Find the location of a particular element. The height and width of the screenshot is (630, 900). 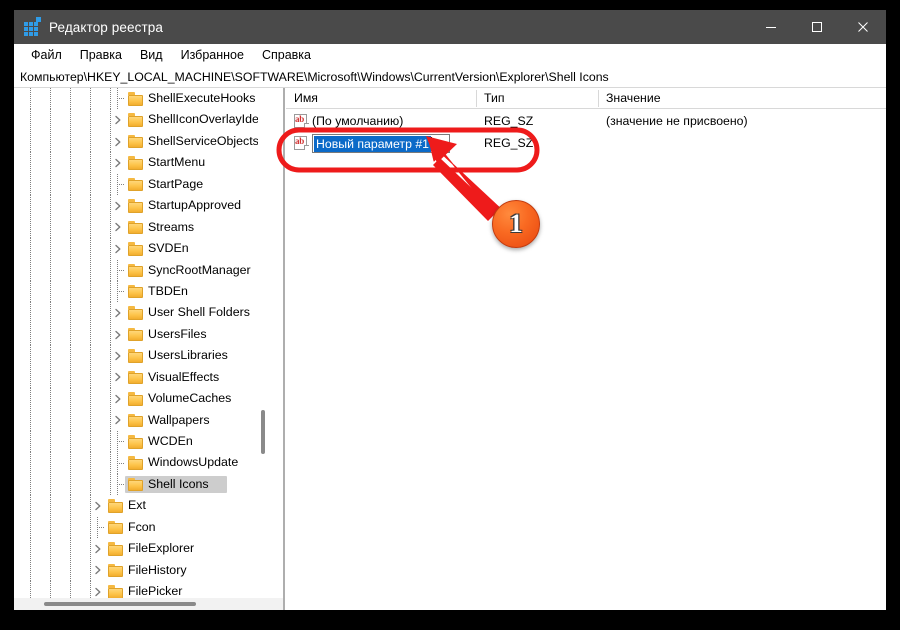

tree-item-userslibraries: UsersLibraries is located at coordinates (141, 356).